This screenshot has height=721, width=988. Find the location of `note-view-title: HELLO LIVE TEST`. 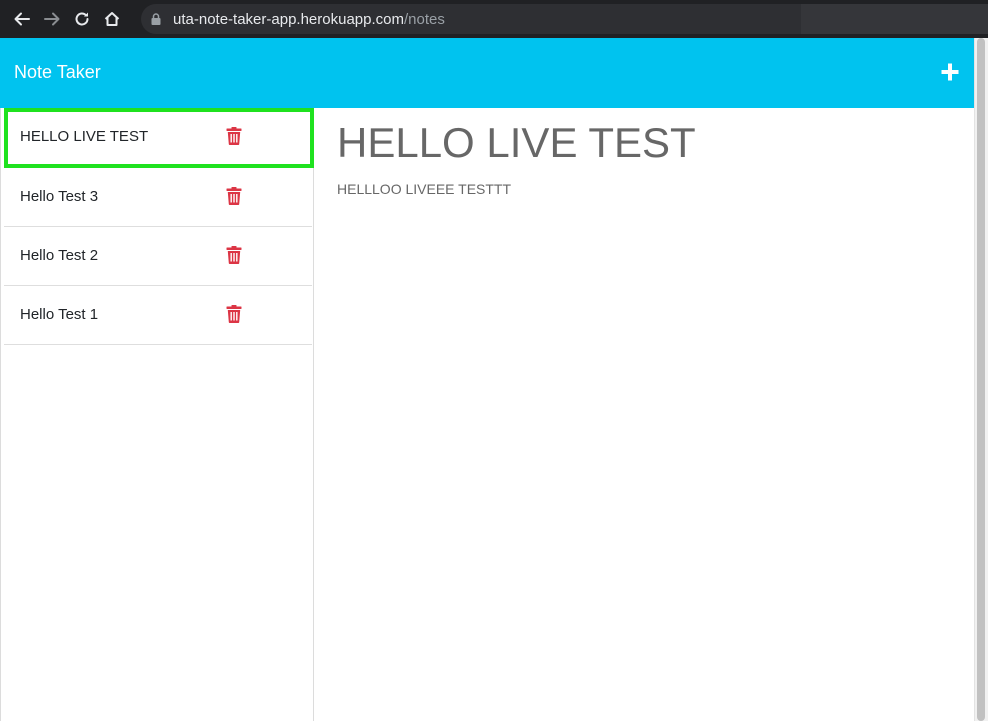

note-view-title: HELLO LIVE TEST is located at coordinates (516, 143).